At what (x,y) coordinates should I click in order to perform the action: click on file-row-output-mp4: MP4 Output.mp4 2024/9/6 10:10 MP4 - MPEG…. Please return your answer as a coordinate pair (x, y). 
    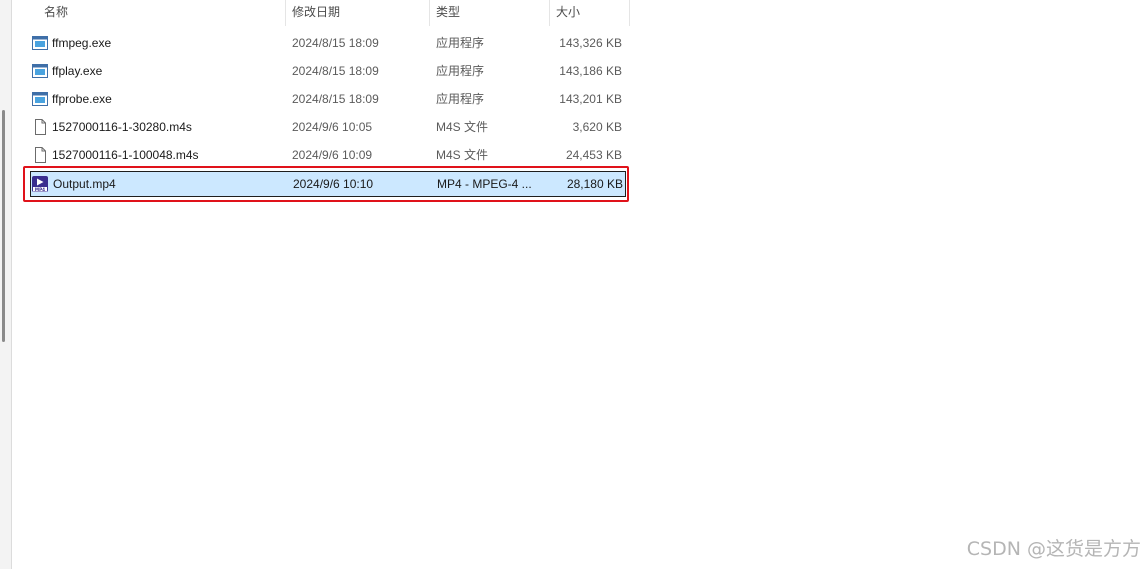
    Looking at the image, I should click on (328, 184).